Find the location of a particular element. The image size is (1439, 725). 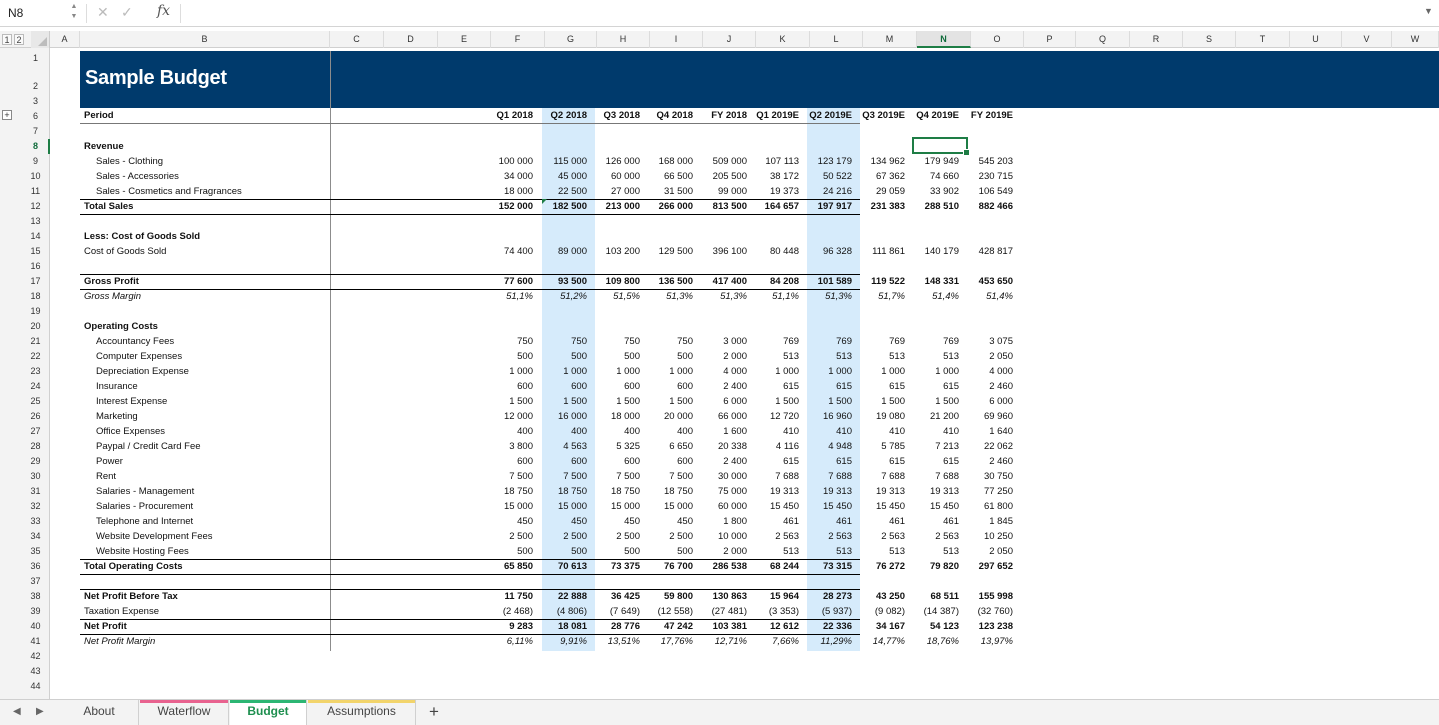

value-cell: 6,11% is located at coordinates (507, 641).